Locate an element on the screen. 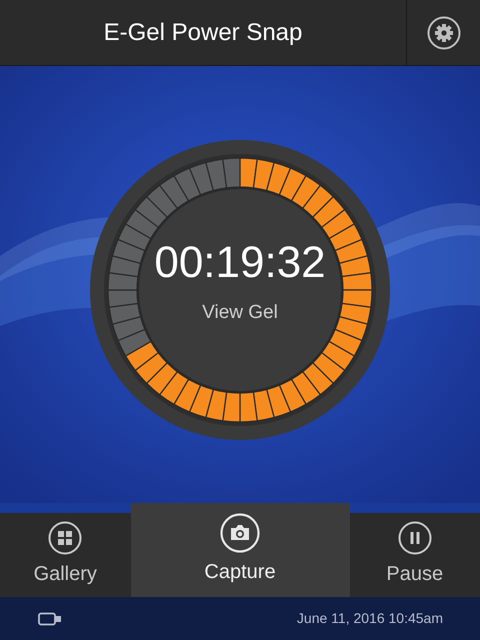 Image resolution: width=480 pixels, height=640 pixels. view-gel-link: View Gel is located at coordinates (240, 313).